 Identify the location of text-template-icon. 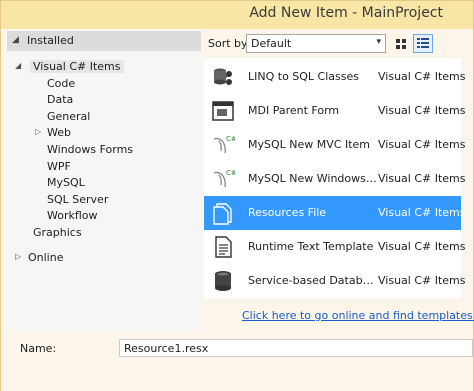
(223, 247).